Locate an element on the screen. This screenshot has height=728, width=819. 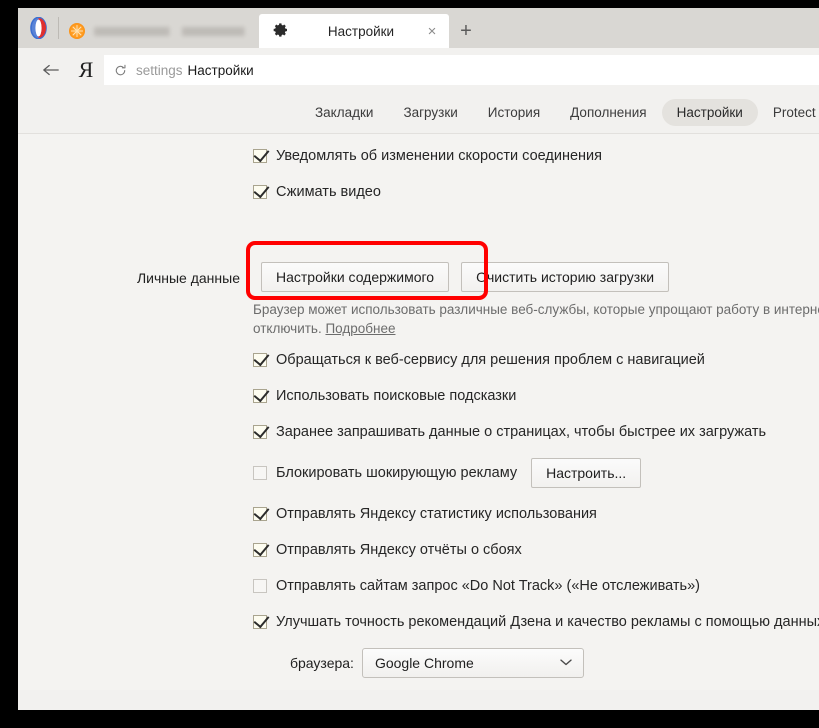
personal-data-label: Личные данные is located at coordinates (188, 278).